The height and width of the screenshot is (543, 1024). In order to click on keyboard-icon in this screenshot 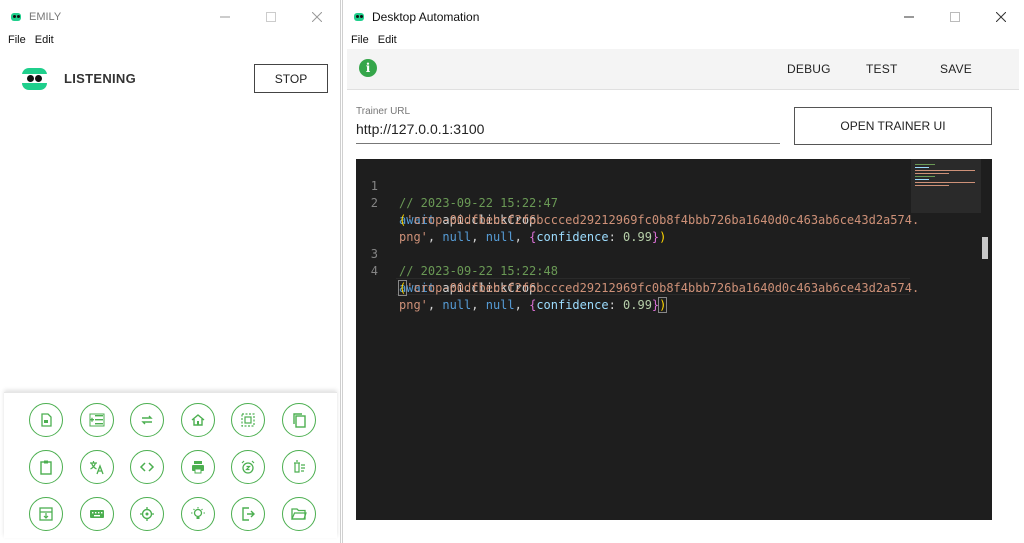, I will do `click(96, 514)`.